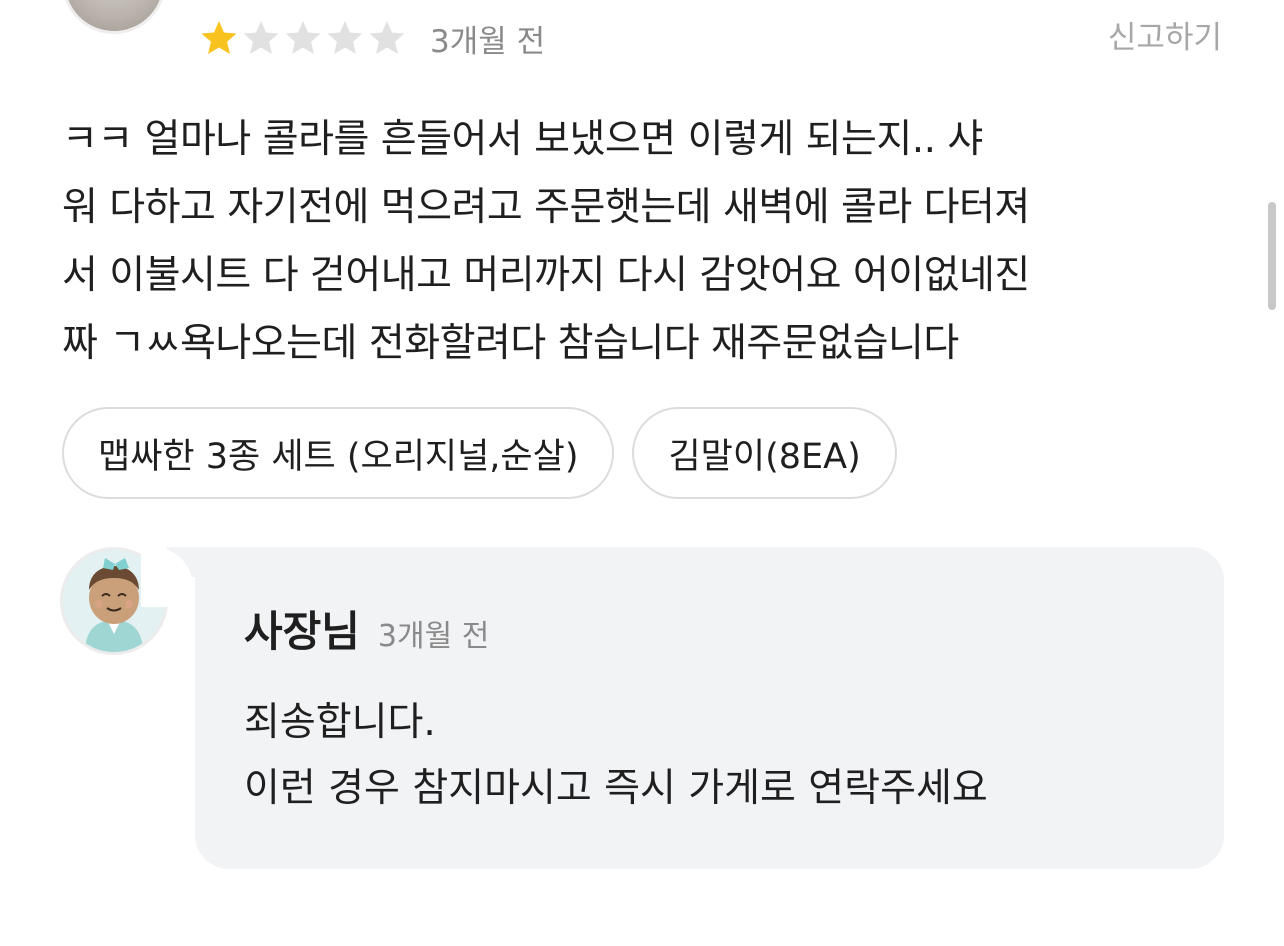 The width and height of the screenshot is (1284, 946). I want to click on scrollbar-thumb, so click(1272, 256).